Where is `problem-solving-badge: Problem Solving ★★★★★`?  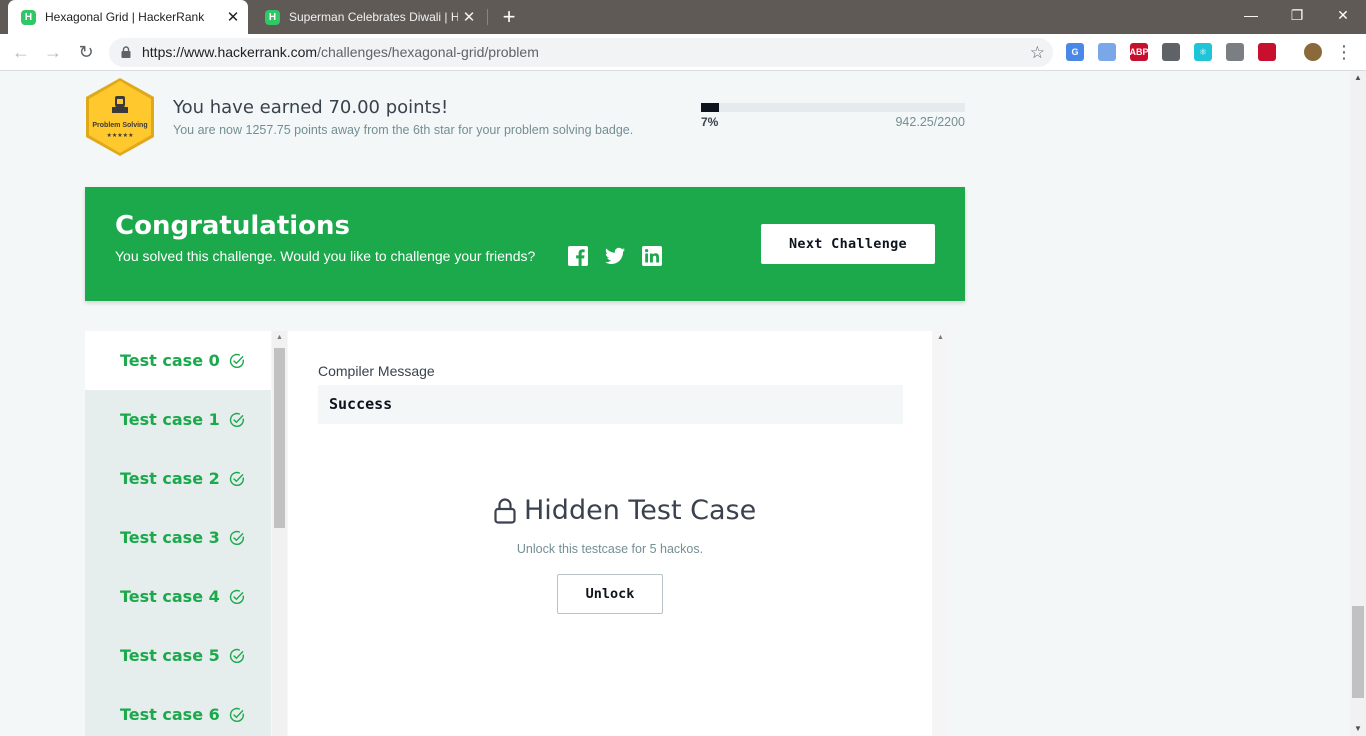 problem-solving-badge: Problem Solving ★★★★★ is located at coordinates (120, 117).